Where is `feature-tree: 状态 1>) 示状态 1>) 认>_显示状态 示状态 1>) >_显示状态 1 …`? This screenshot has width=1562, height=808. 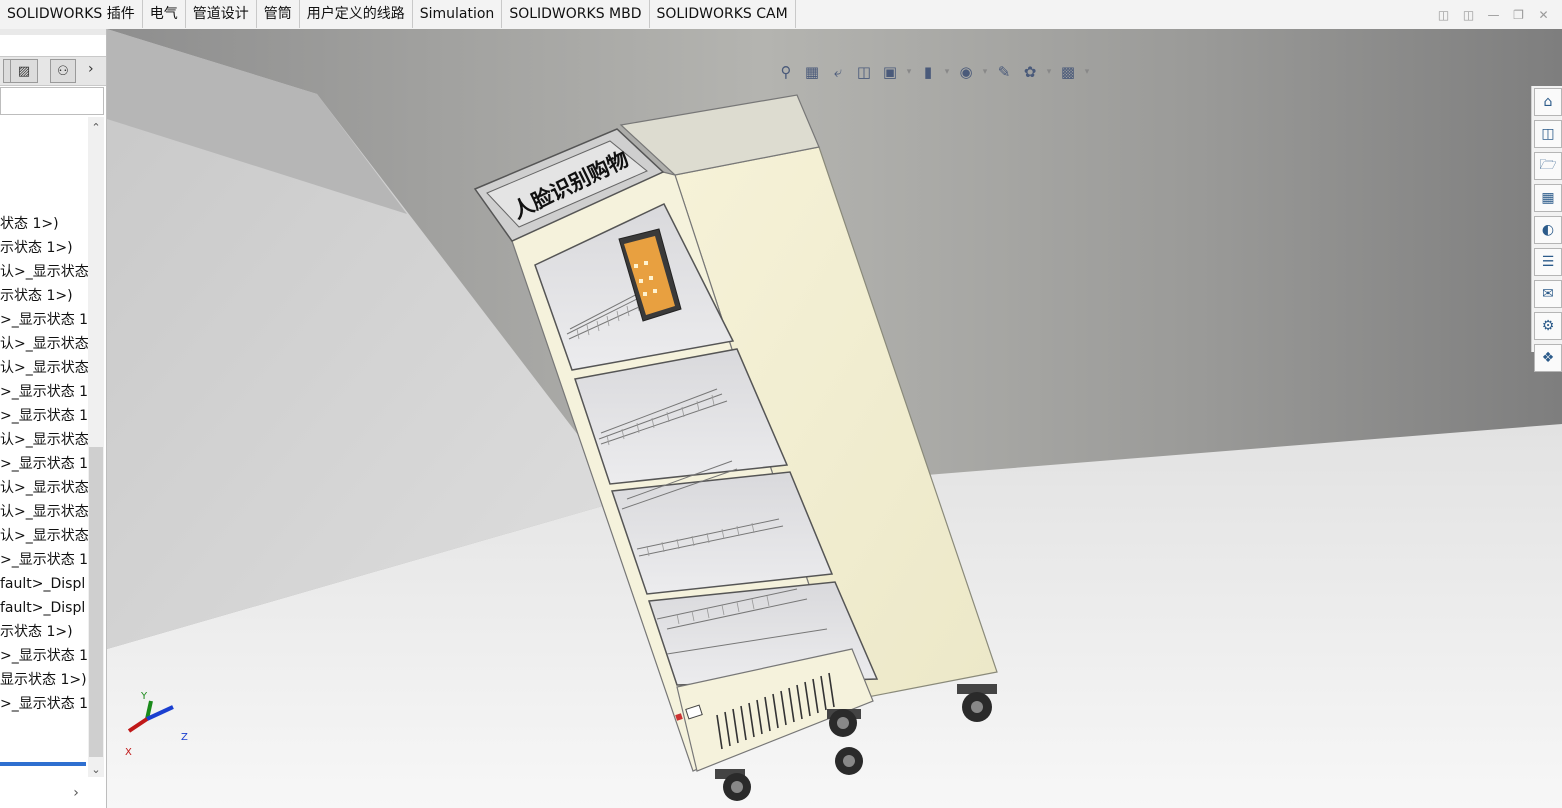 feature-tree: 状态 1>) 示状态 1>) 认>_显示状态 示状态 1>) >_显示状态 1 … is located at coordinates (44, 464).